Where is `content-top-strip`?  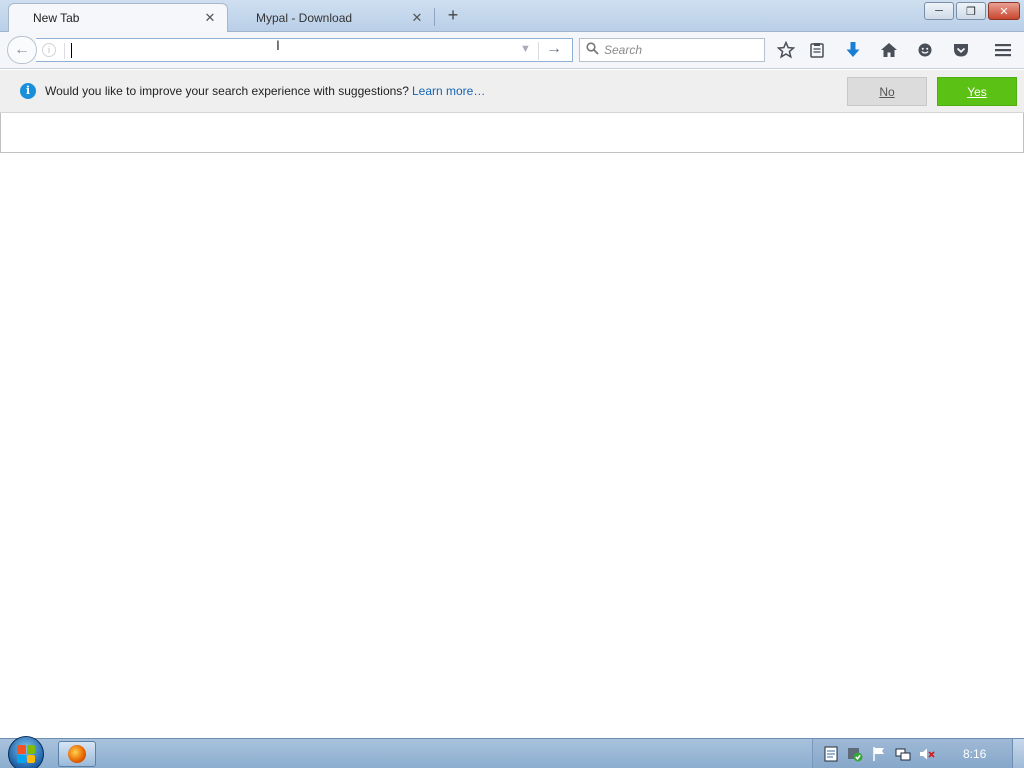 content-top-strip is located at coordinates (512, 133).